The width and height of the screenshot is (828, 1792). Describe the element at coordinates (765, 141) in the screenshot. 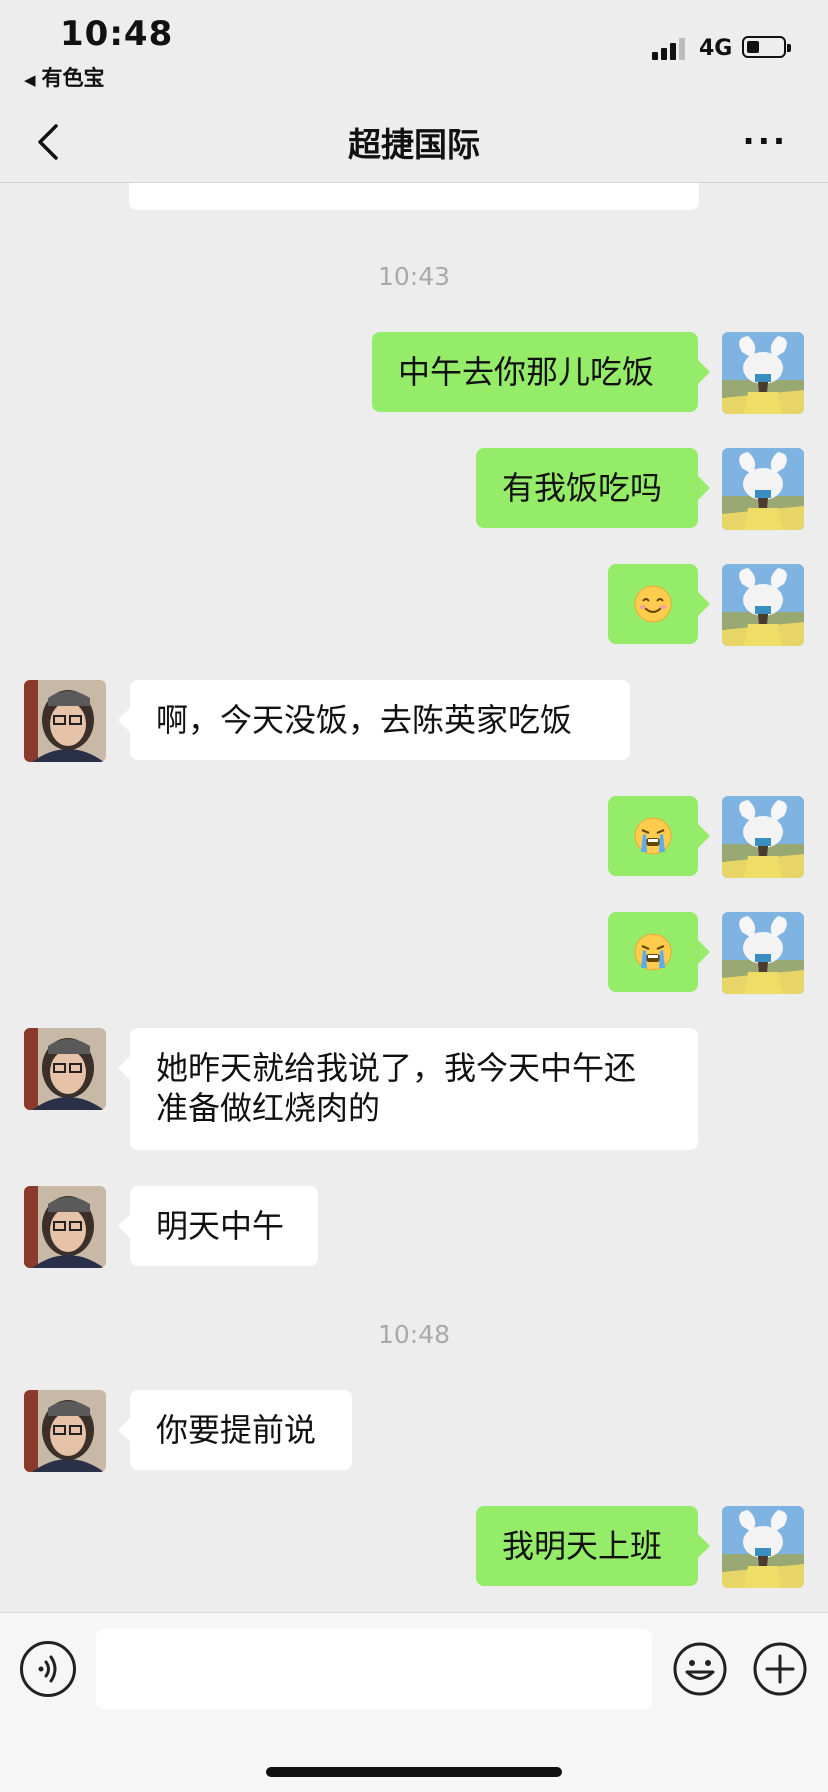

I see `more-dots-icon: ···` at that location.